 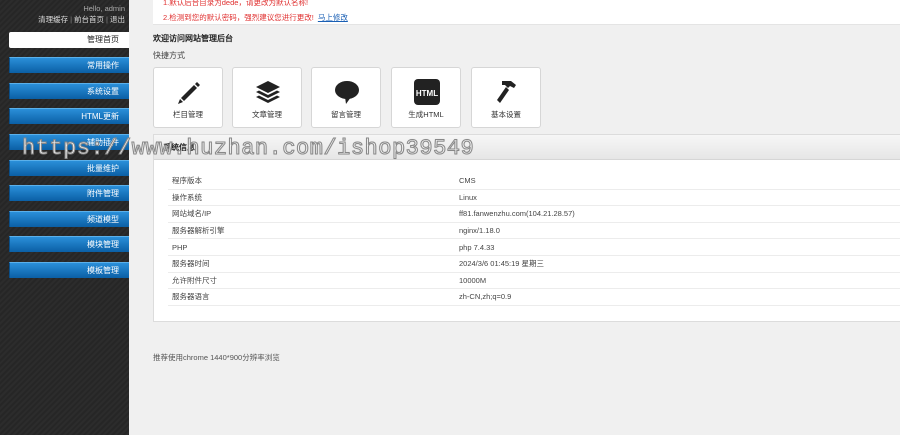 What do you see at coordinates (311, 297) in the screenshot?
I see `info-key: 服务器语言` at bounding box center [311, 297].